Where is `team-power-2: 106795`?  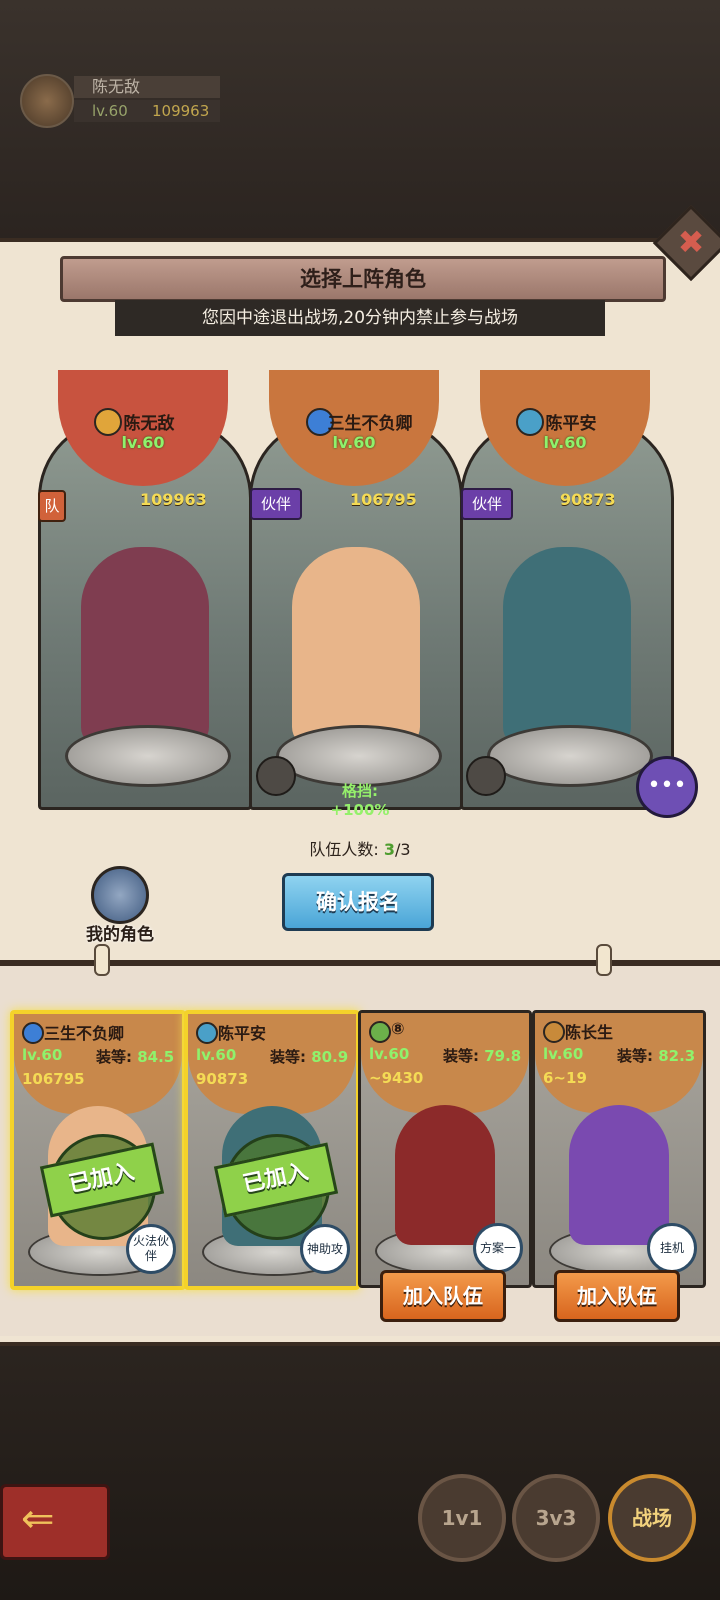 team-power-2: 106795 is located at coordinates (383, 499).